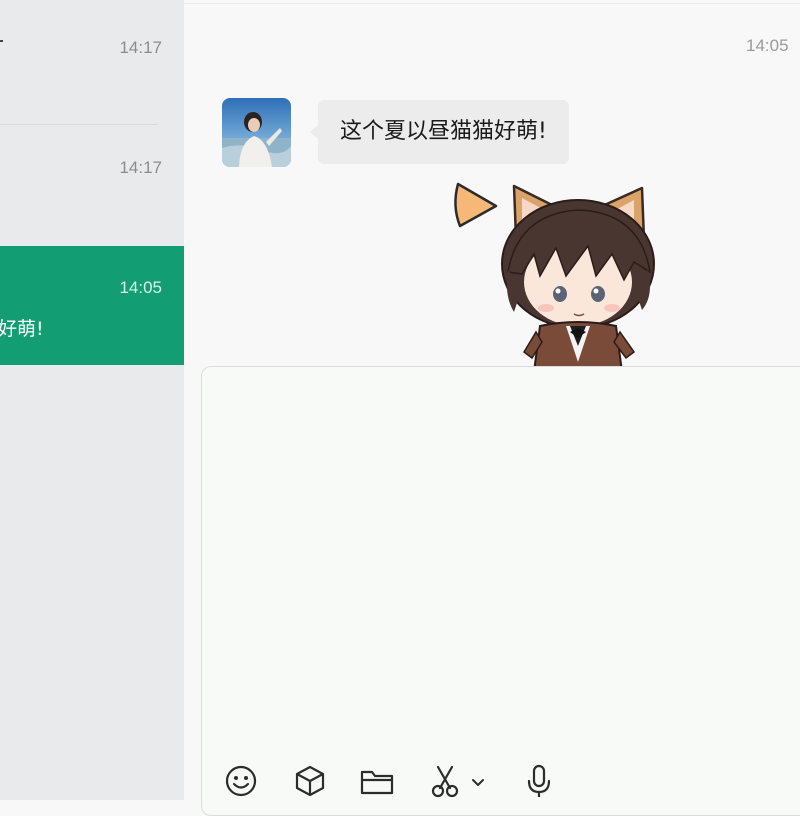  I want to click on file-button, so click(377, 781).